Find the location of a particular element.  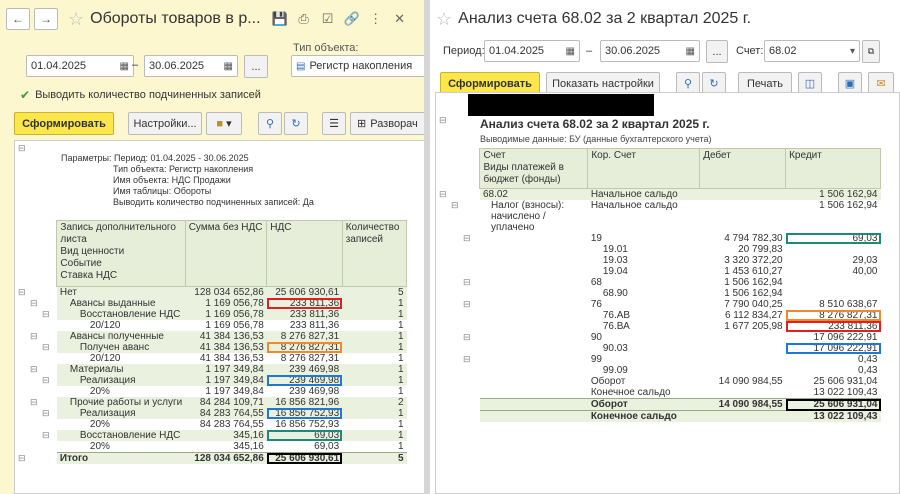

row-corr-account: 90 is located at coordinates (596, 337).